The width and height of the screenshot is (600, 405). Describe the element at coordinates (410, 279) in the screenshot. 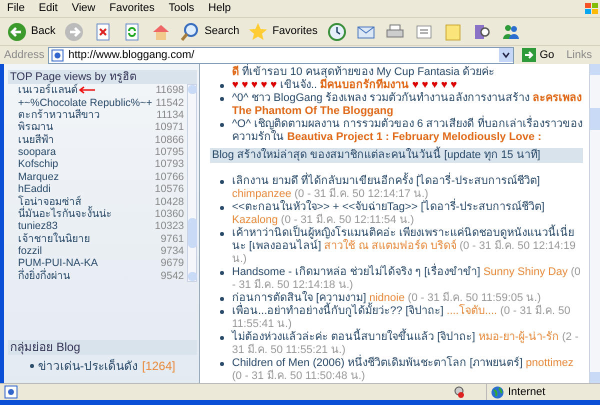

I see `blog-entry: Handsome - เกิดมาหล่อ ช่วยไม่ได้จริง ๆ [เรื่องขำขำ] Sunny Shiny Day (0 - 31 มี.ค. 50 12:14:18 น.)` at that location.